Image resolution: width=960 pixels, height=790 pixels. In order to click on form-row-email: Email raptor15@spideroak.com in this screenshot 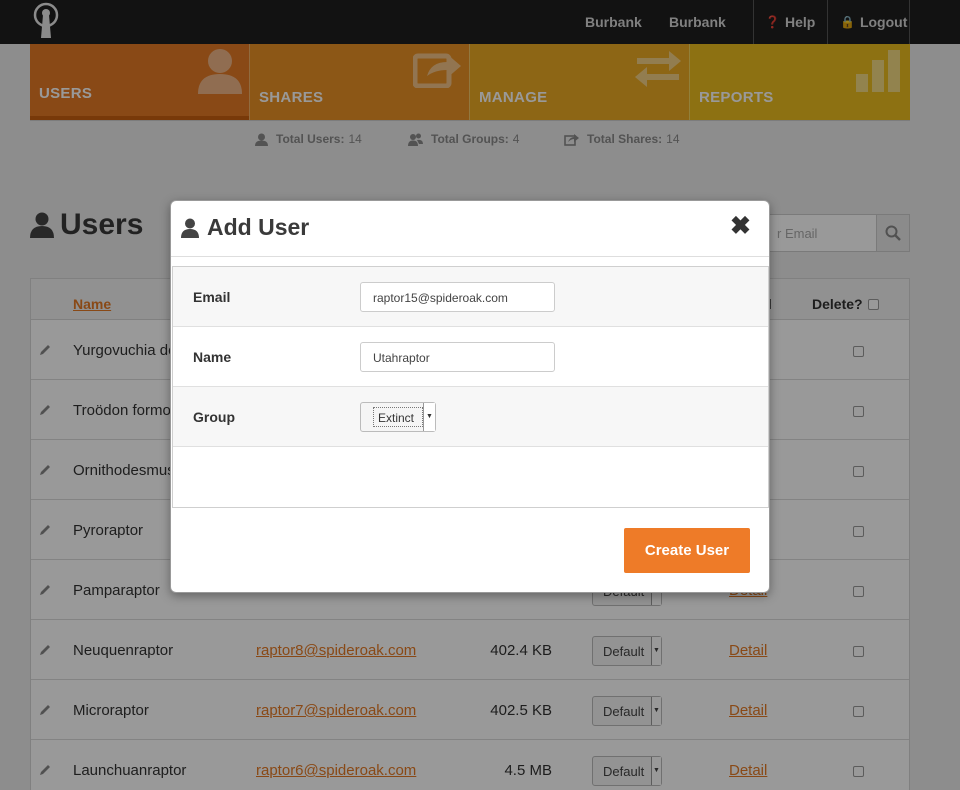, I will do `click(470, 297)`.